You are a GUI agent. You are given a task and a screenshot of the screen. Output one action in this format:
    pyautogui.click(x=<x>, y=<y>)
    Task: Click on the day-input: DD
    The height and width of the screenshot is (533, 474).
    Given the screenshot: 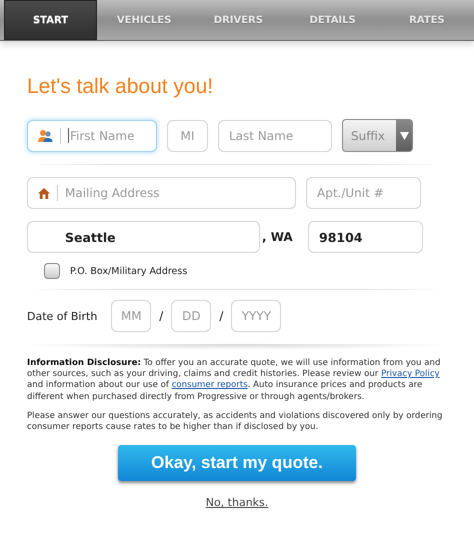 What is the action you would take?
    pyautogui.click(x=191, y=316)
    